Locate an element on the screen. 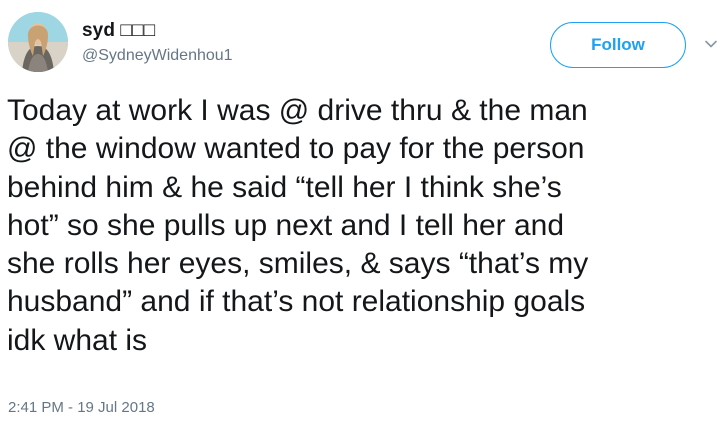 The image size is (728, 432). user-handle: @SydneyWidenhou1 is located at coordinates (157, 56).